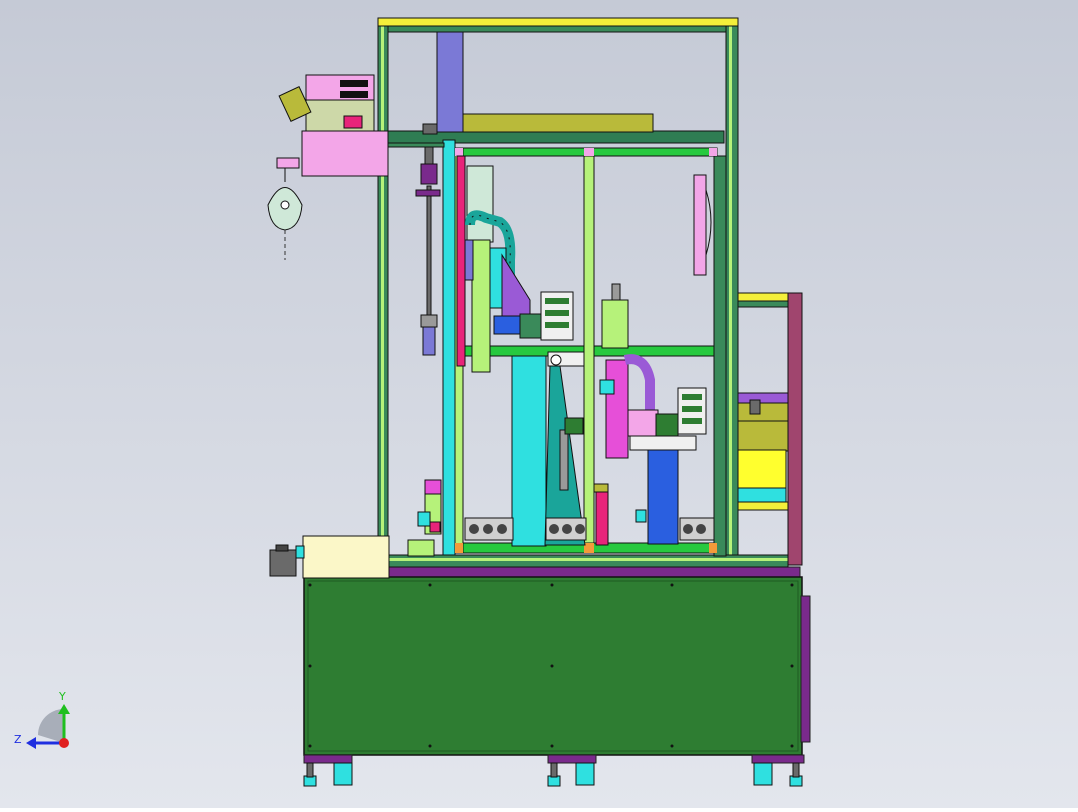 This screenshot has width=1078, height=812. Describe the element at coordinates (557, 661) in the screenshot. I see `base-cabinet` at that location.